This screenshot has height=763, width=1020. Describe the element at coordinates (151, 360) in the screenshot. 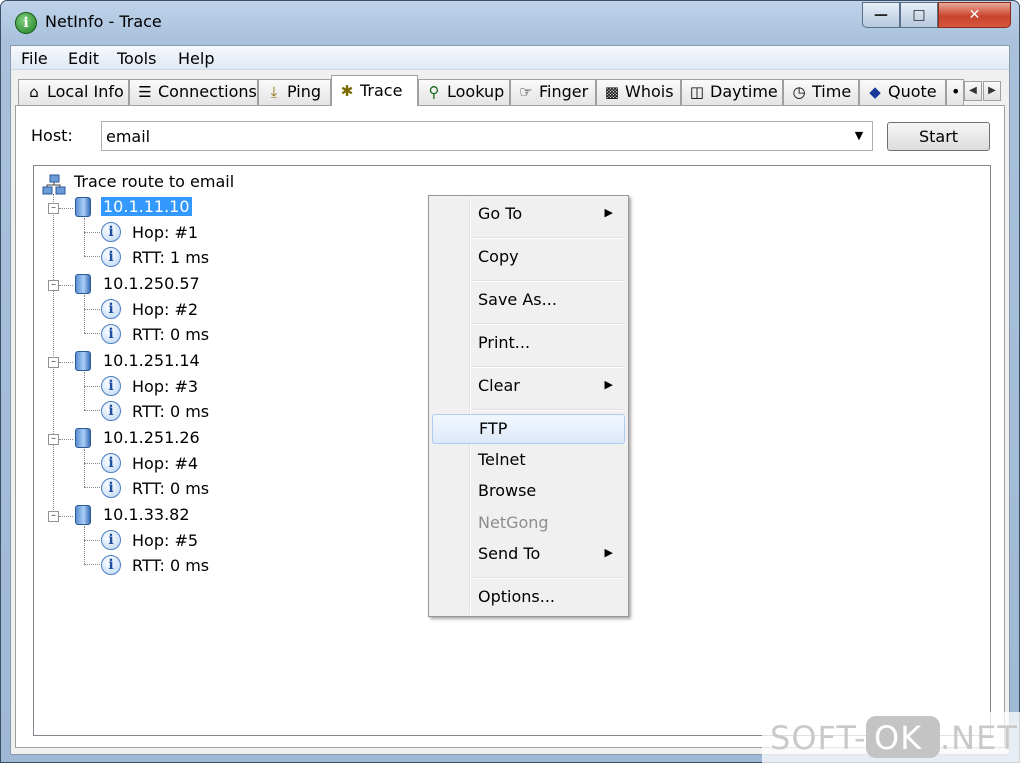

I see `hop-3-ip: 10.1.251.14` at that location.